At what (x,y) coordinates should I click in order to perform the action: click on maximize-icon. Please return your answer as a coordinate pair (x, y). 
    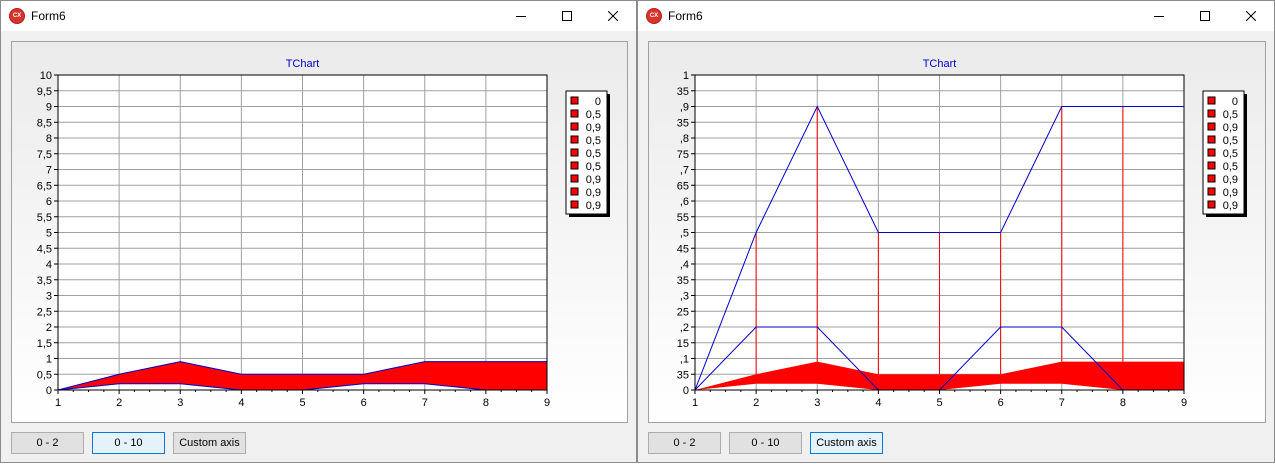
    Looking at the image, I should click on (567, 16).